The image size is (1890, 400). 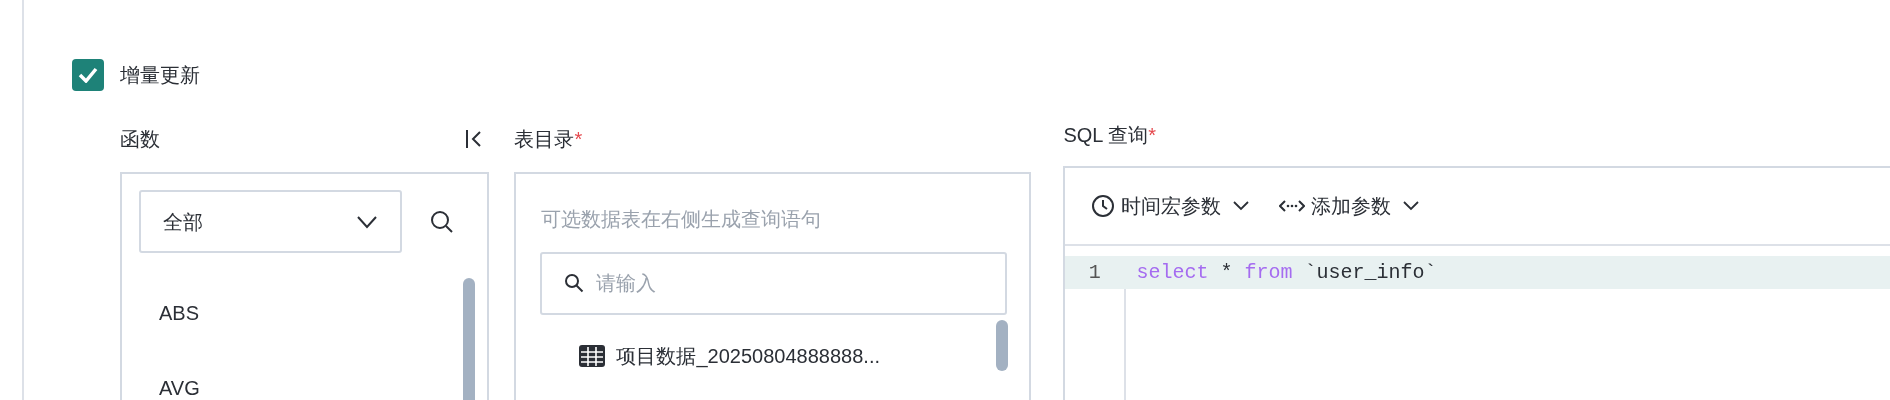 I want to click on toolbar-dropdown: 添加参数, so click(x=1349, y=206).